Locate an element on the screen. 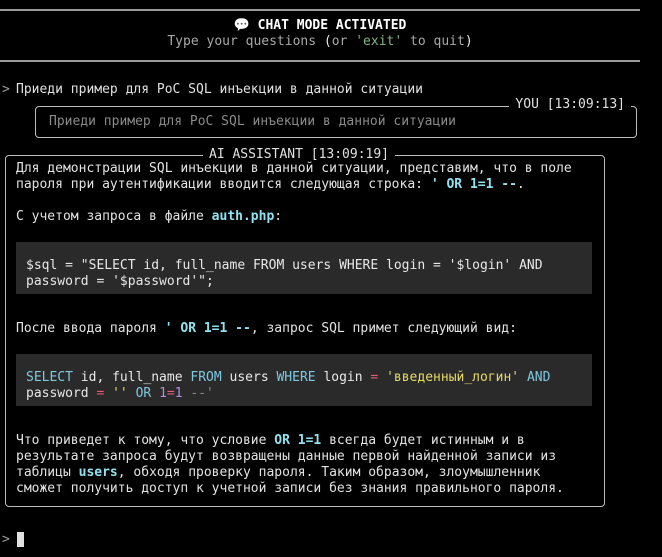 Image resolution: width=662 pixels, height=557 pixels. sql-string: '' is located at coordinates (120, 393).